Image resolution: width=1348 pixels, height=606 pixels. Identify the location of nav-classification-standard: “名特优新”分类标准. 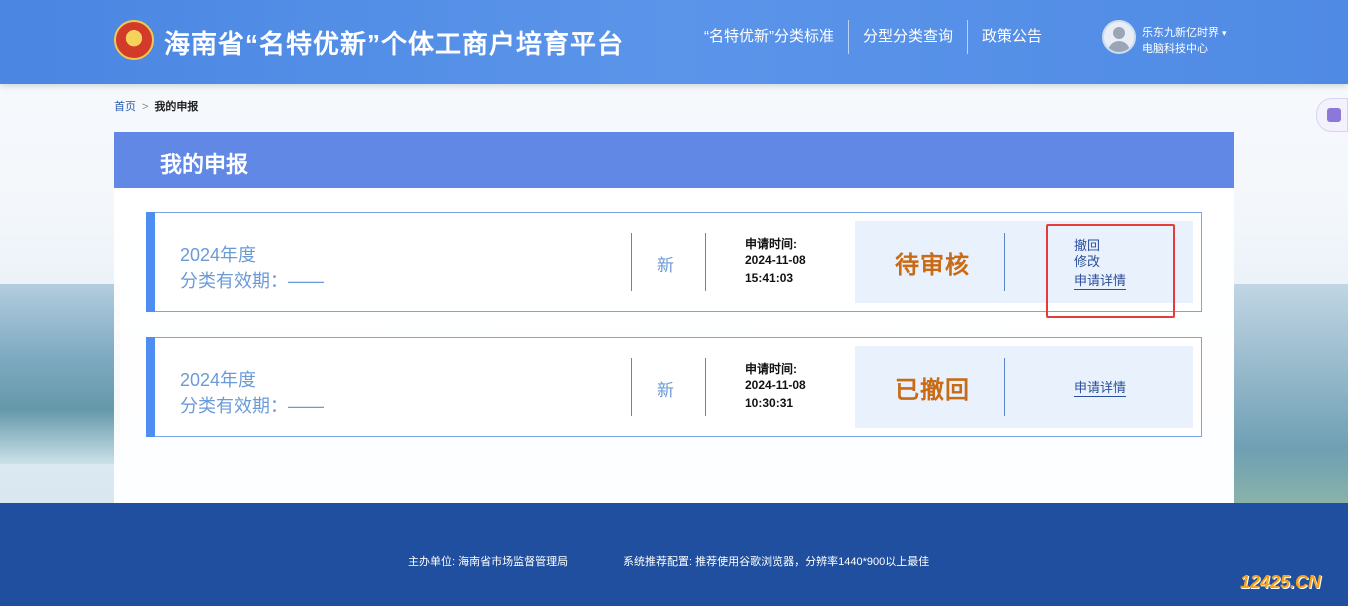
(769, 37).